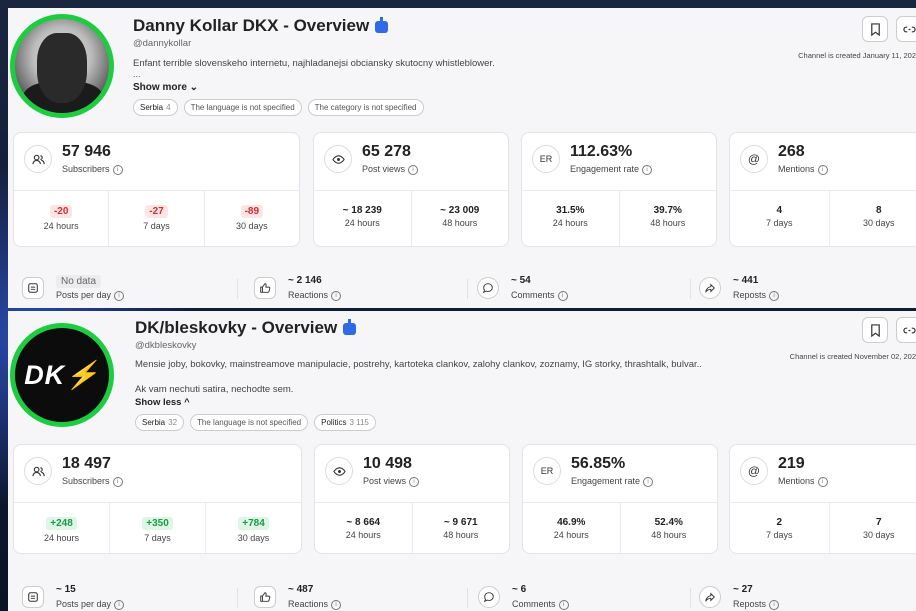  What do you see at coordinates (62, 375) in the screenshot?
I see `channel-avatar: DK⚡` at bounding box center [62, 375].